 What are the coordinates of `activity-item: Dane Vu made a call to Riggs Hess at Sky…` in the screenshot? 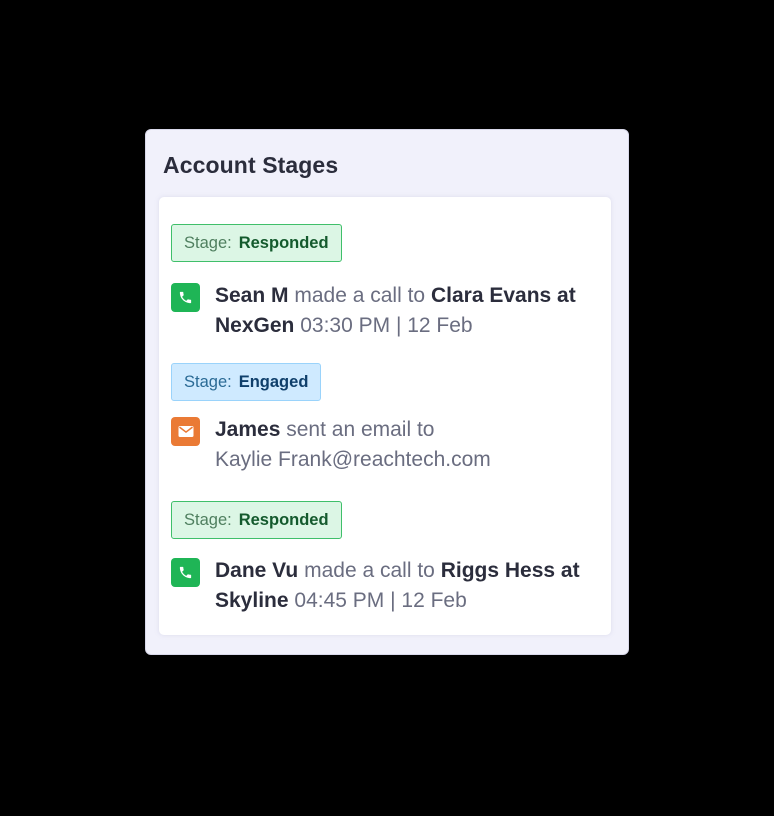 It's located at (390, 586).